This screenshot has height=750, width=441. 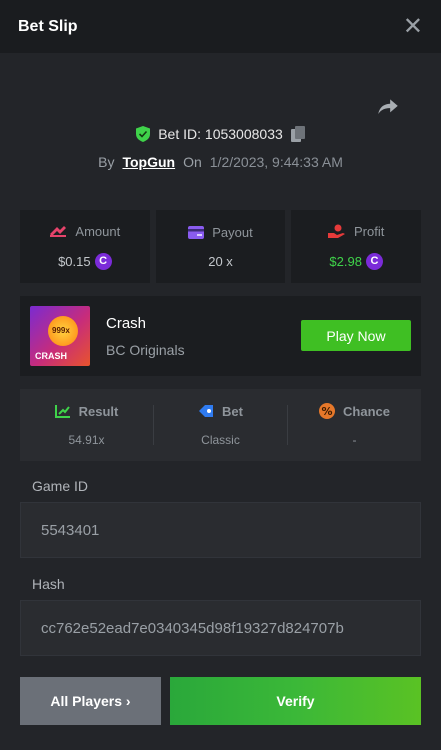 What do you see at coordinates (206, 411) in the screenshot?
I see `bet-tag-icon` at bounding box center [206, 411].